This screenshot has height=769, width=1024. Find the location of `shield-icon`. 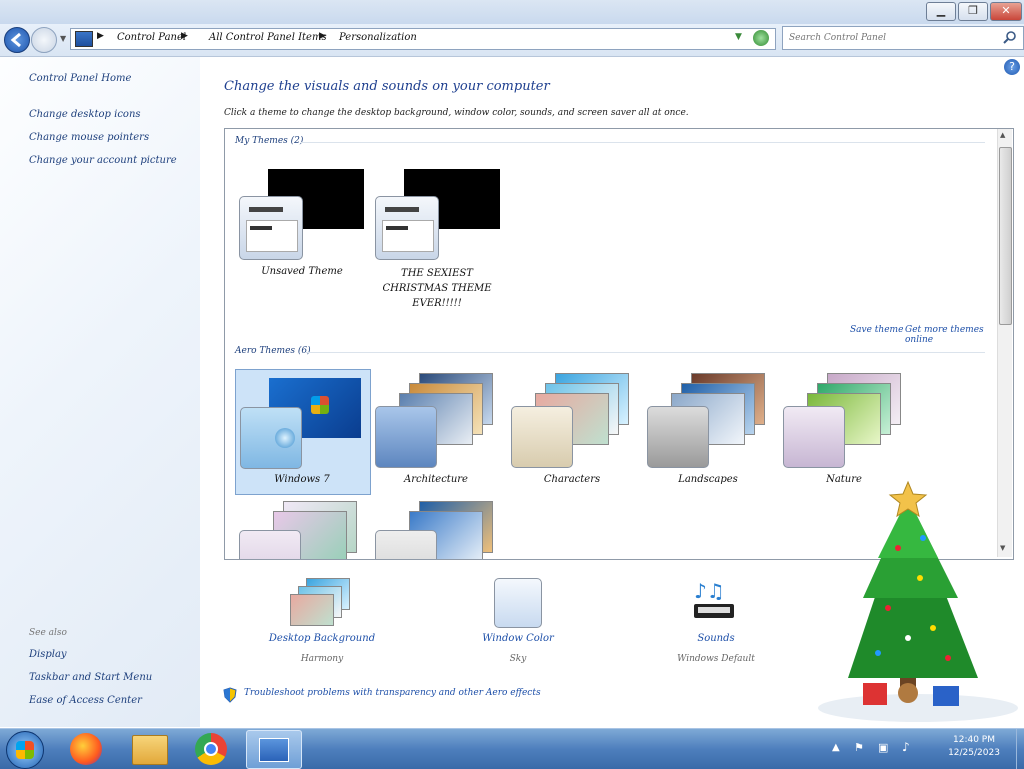

shield-icon is located at coordinates (230, 695).